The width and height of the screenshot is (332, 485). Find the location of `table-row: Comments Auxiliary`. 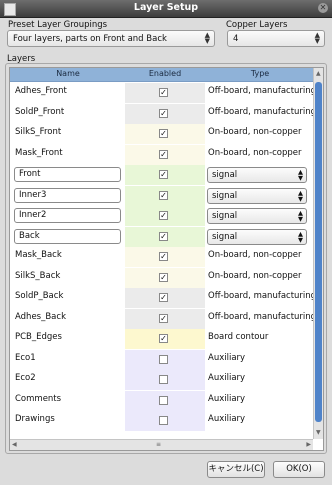

table-row: Comments Auxiliary is located at coordinates (161, 400).